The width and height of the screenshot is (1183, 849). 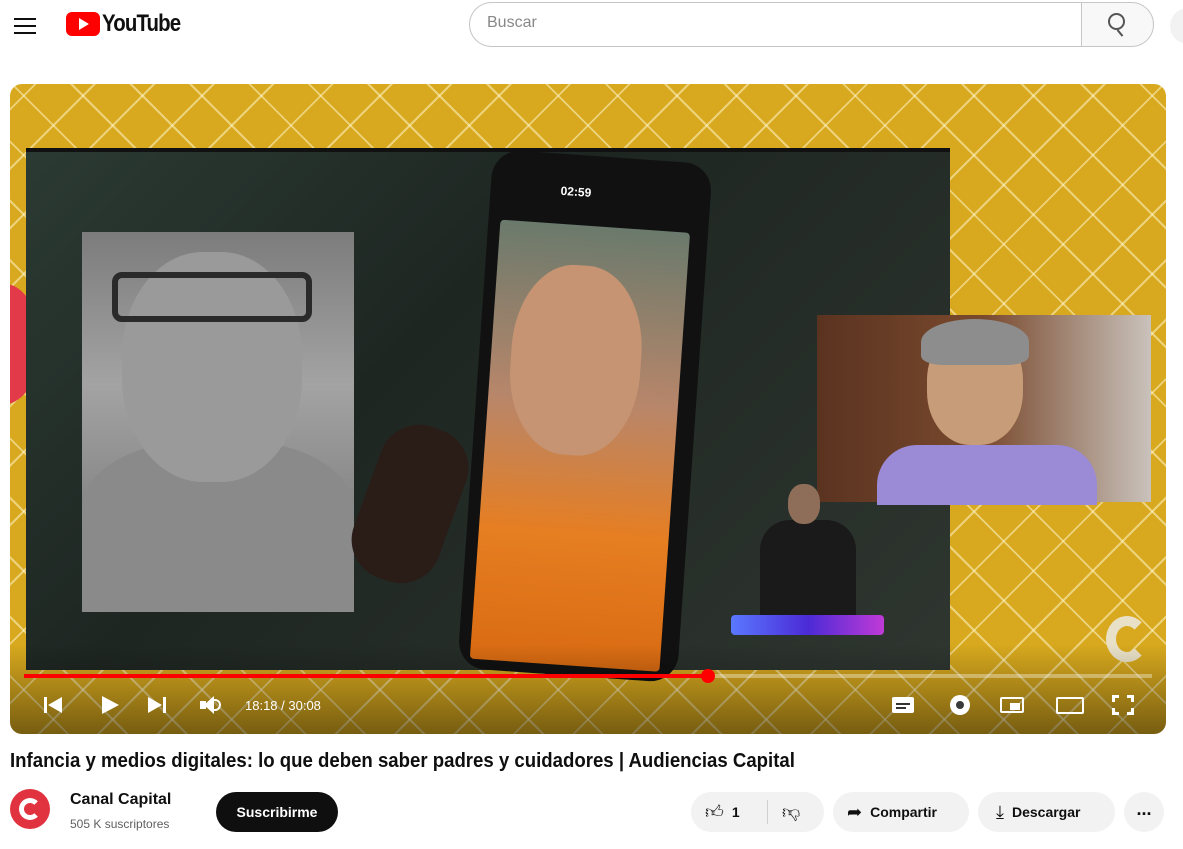 What do you see at coordinates (55, 705) in the screenshot?
I see `previous-icon` at bounding box center [55, 705].